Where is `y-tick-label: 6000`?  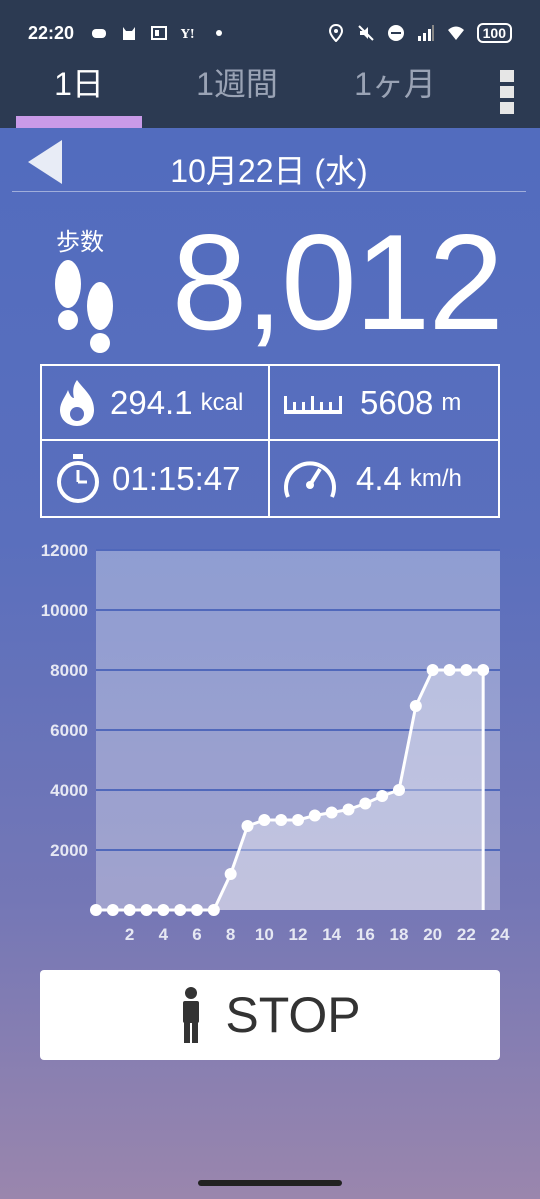
y-tick-label: 6000 is located at coordinates (69, 730).